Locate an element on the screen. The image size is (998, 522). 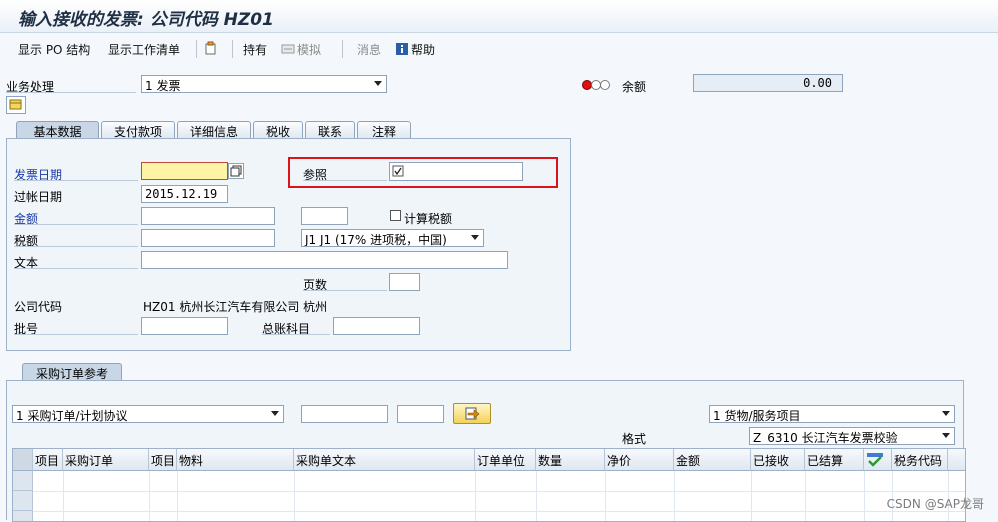
clipboard-icon is located at coordinates (210, 48).